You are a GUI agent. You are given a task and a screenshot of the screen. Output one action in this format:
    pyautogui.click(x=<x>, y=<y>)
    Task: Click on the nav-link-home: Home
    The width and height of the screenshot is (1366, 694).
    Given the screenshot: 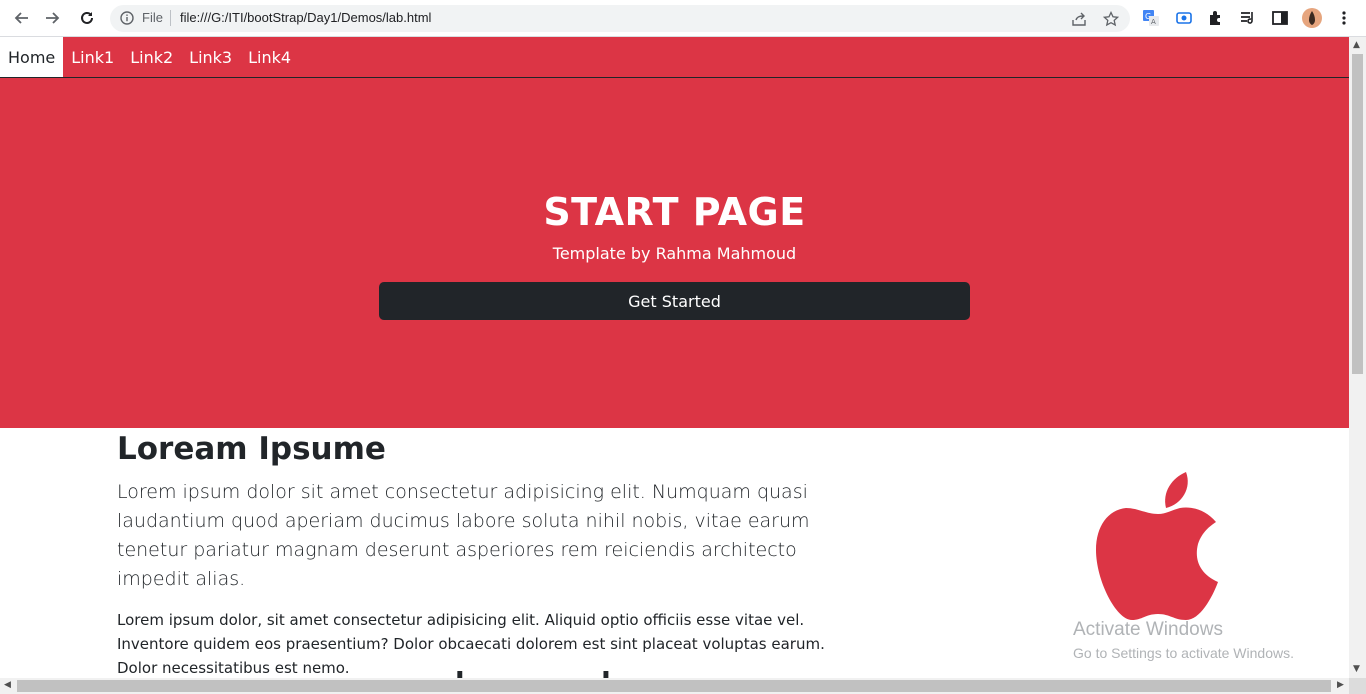 What is the action you would take?
    pyautogui.click(x=32, y=57)
    